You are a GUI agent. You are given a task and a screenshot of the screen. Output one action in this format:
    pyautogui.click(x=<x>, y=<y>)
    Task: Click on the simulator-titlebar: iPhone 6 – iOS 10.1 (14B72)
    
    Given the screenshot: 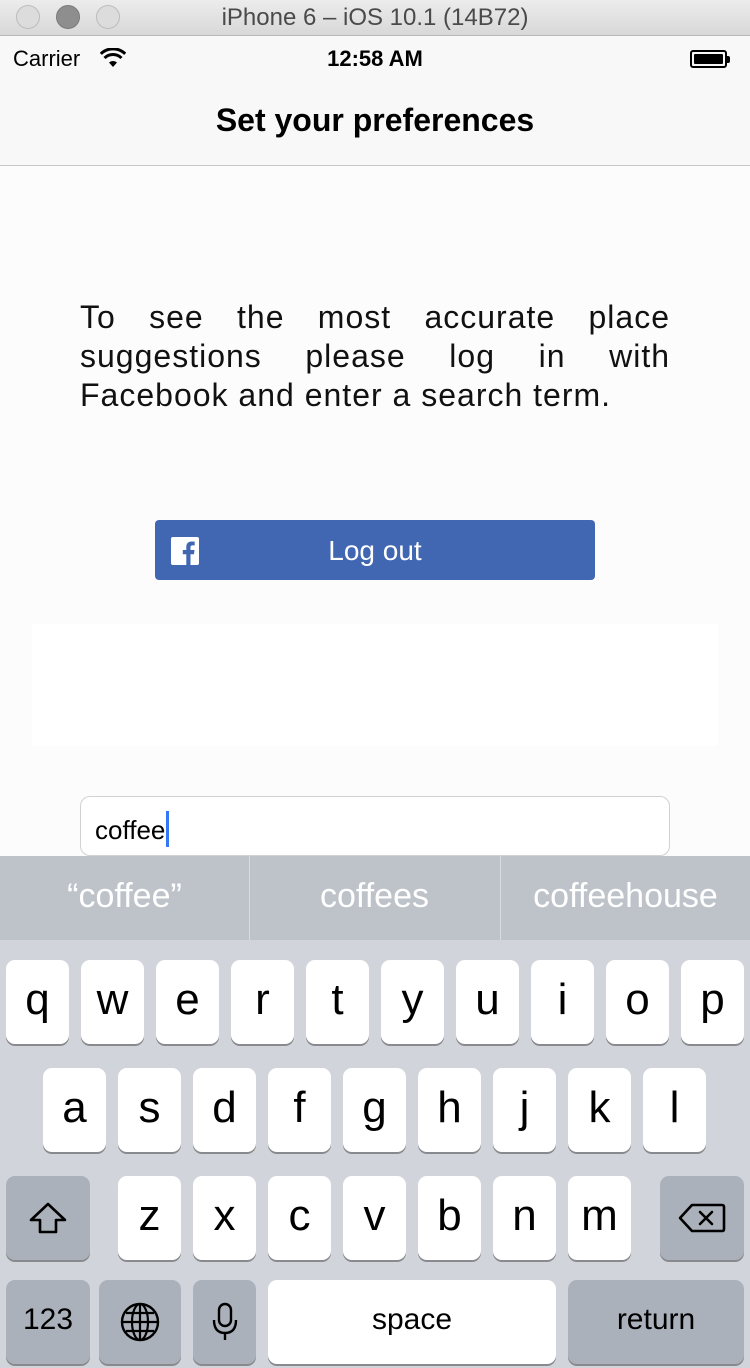 What is the action you would take?
    pyautogui.click(x=375, y=18)
    